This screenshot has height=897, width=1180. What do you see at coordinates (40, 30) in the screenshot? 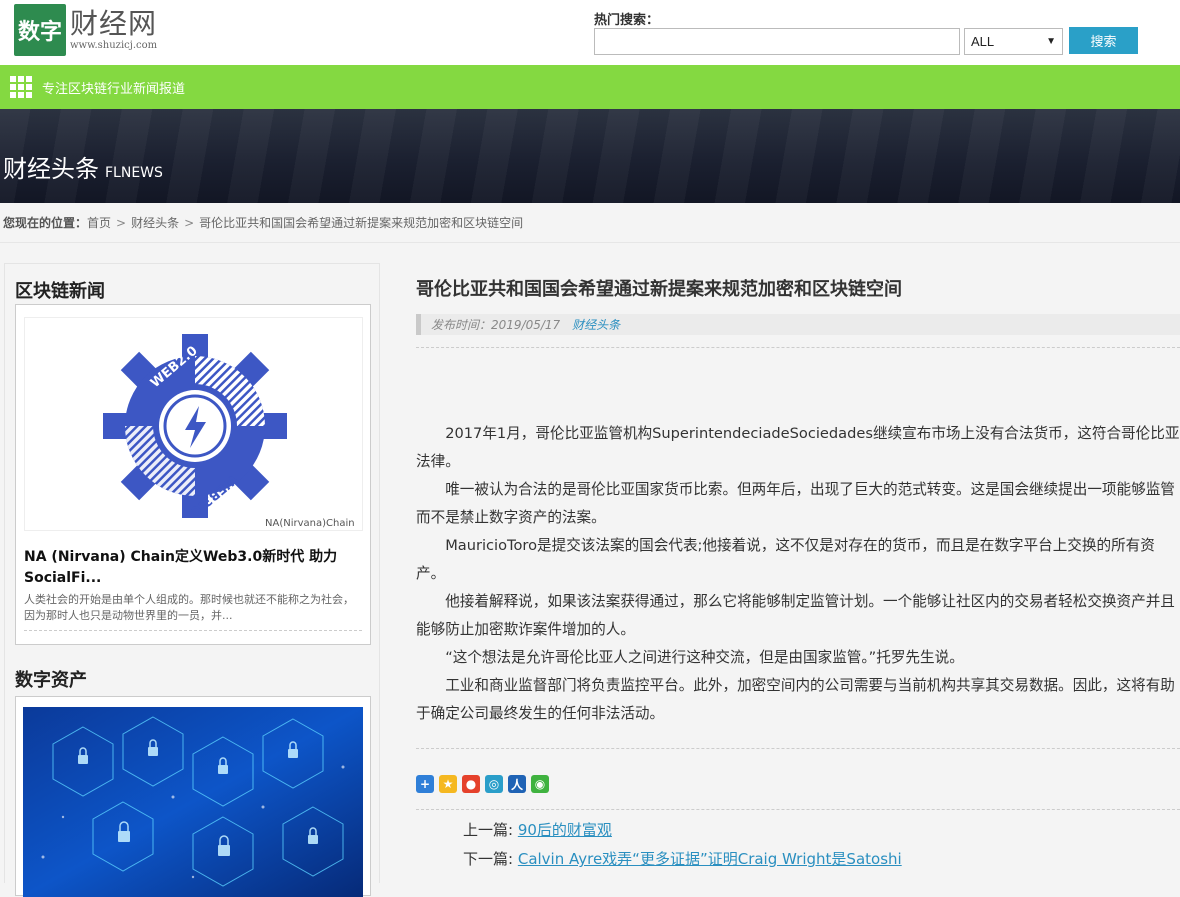
I see `logo-mark: 数字` at bounding box center [40, 30].